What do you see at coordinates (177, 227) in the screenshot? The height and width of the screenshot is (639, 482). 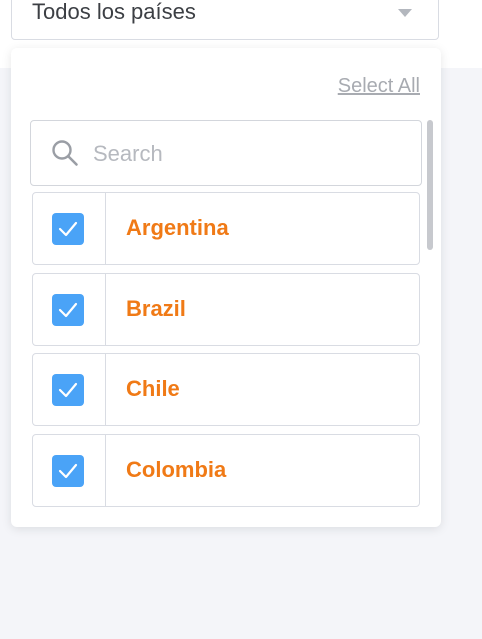 I see `option-label: Argentina` at bounding box center [177, 227].